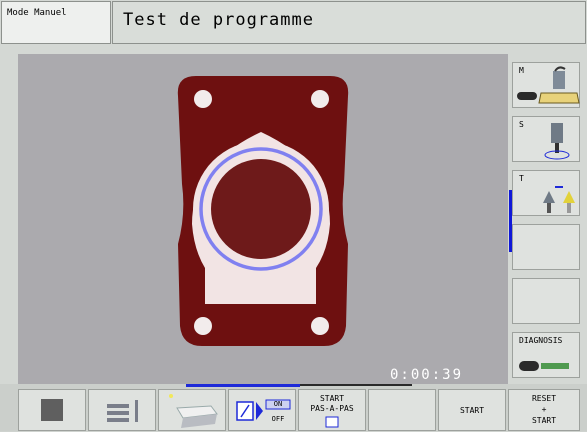 This screenshot has height=432, width=587. What do you see at coordinates (544, 366) in the screenshot?
I see `diagnosis-icon` at bounding box center [544, 366].